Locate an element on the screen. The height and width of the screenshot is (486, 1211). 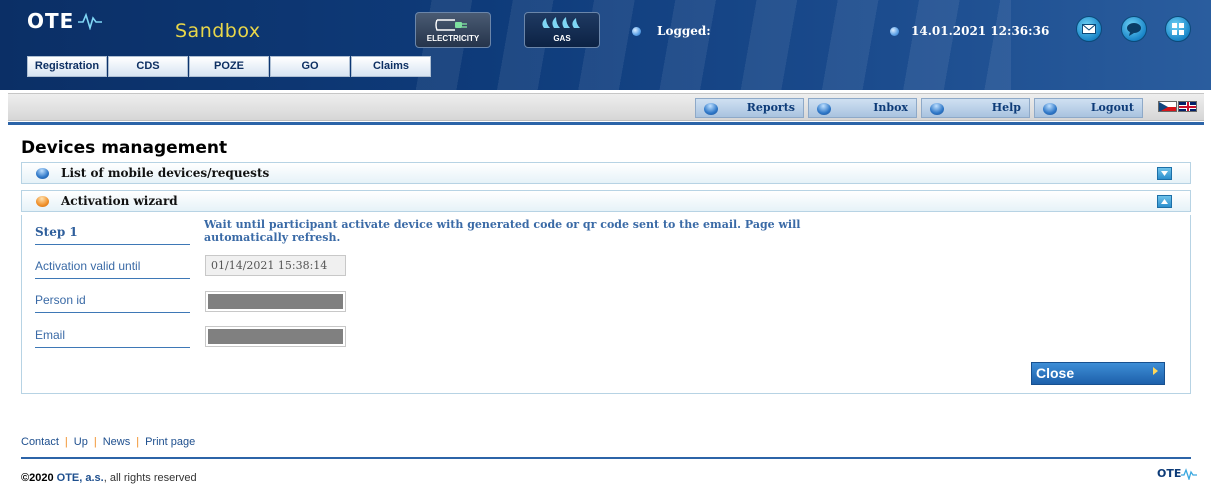
nav-tab-claims: Claims is located at coordinates (391, 66).